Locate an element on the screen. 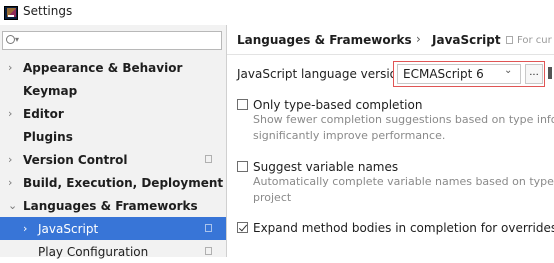 This screenshot has width=554, height=263. sidebar-item-javascript: › JavaScript is located at coordinates (113, 228).